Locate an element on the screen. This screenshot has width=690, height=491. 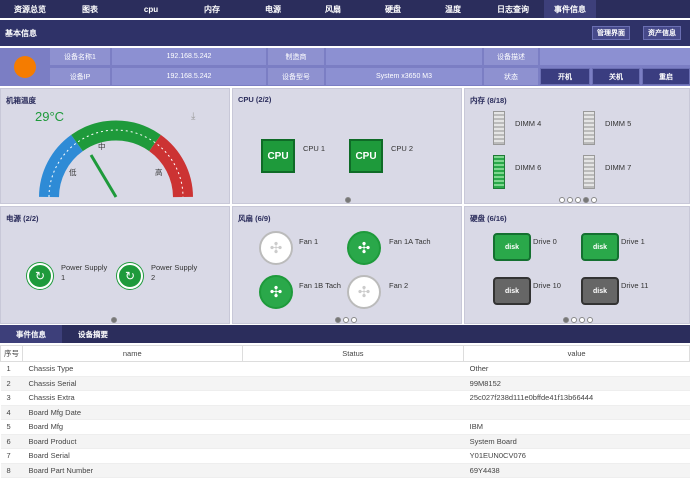
table-row: 7 Board Serial Y01EUN0CV076 is located at coordinates (345, 456).